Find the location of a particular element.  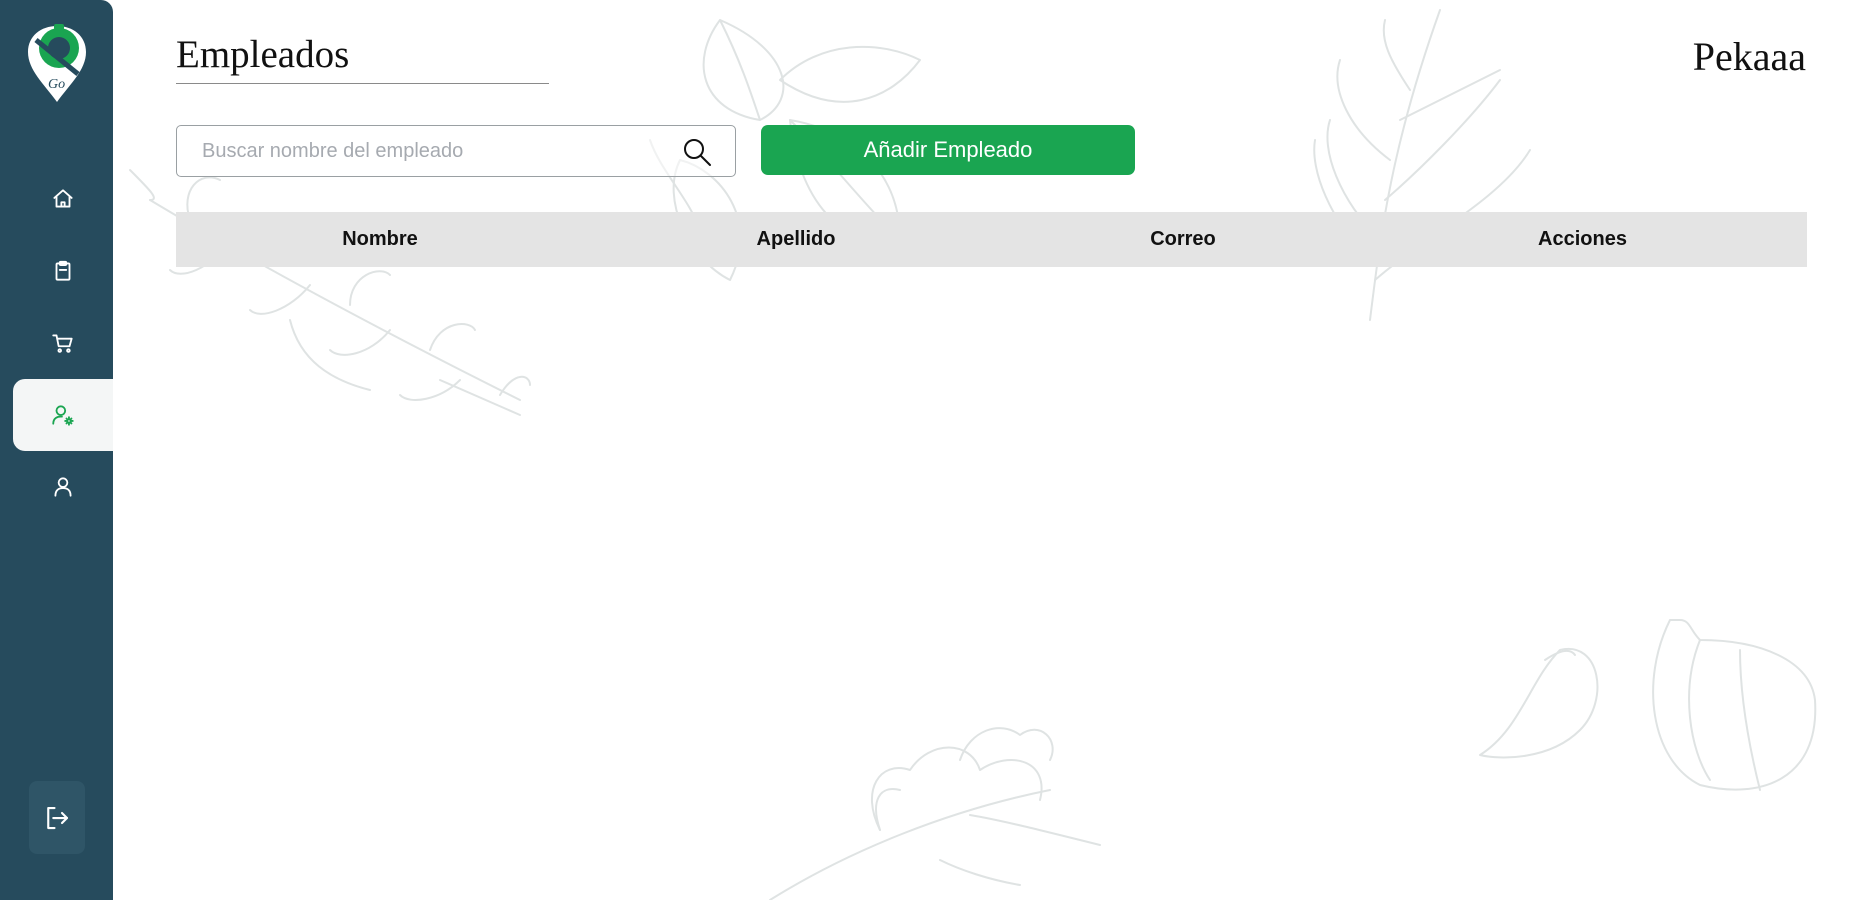

user-gear-icon is located at coordinates (63, 415).